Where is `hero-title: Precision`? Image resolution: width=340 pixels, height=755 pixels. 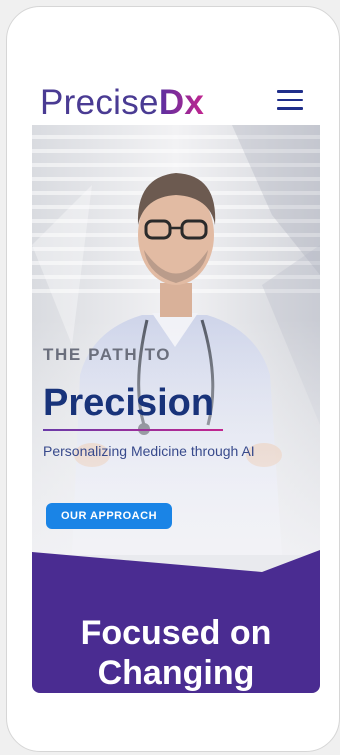 hero-title: Precision is located at coordinates (129, 403).